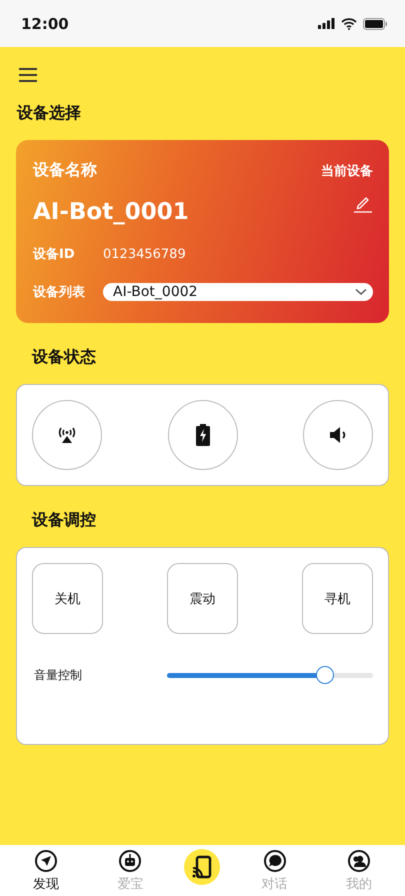  I want to click on antenna-icon, so click(67, 435).